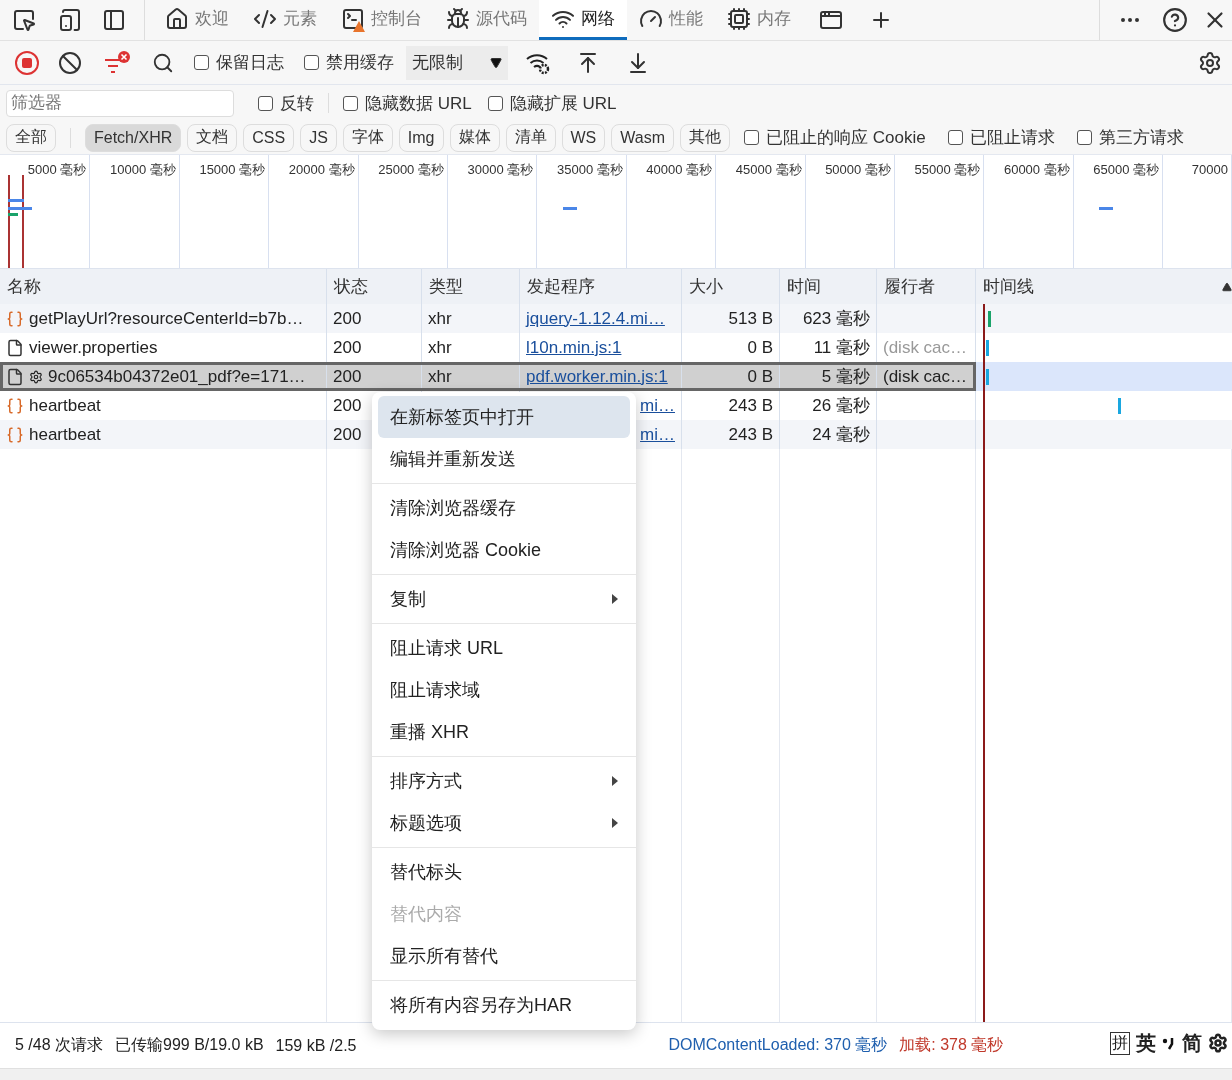  What do you see at coordinates (57, 169) in the screenshot?
I see `time-tick: 5000 毫秒` at bounding box center [57, 169].